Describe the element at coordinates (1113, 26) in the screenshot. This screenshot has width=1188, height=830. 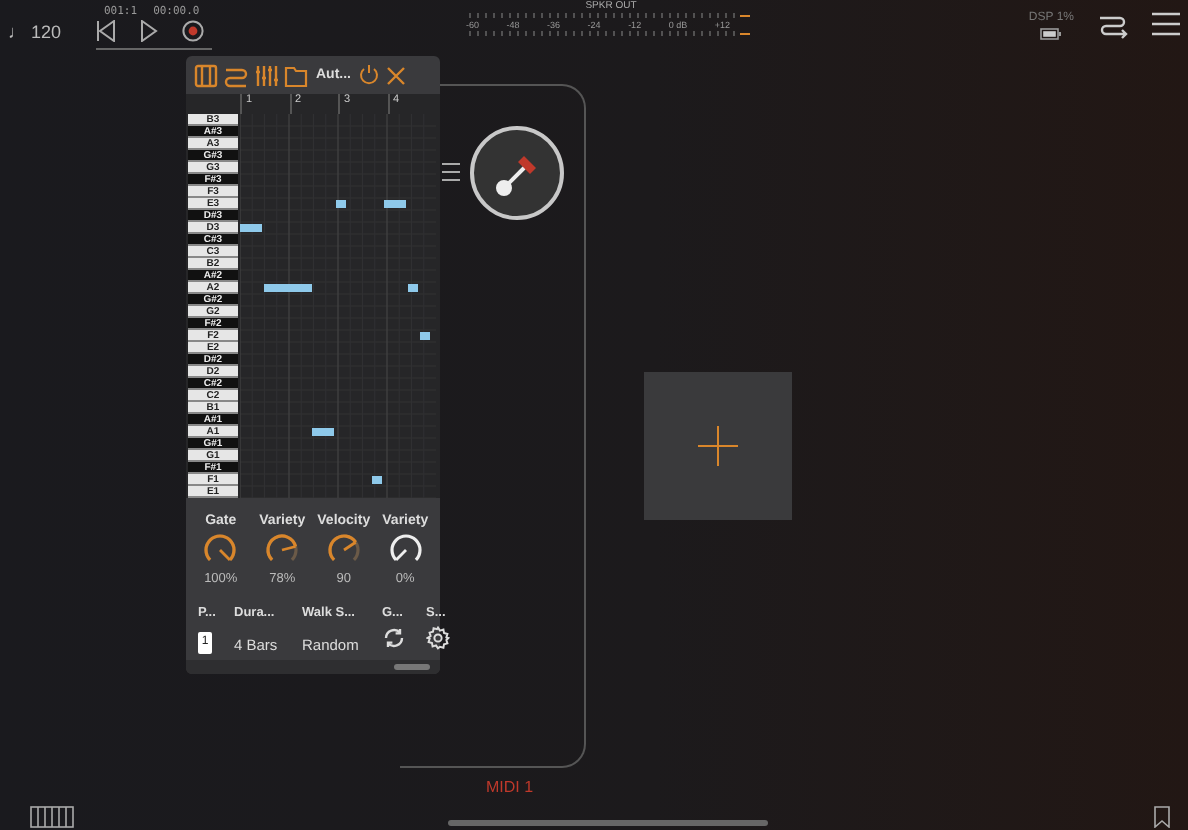
I see `routing-icon` at that location.